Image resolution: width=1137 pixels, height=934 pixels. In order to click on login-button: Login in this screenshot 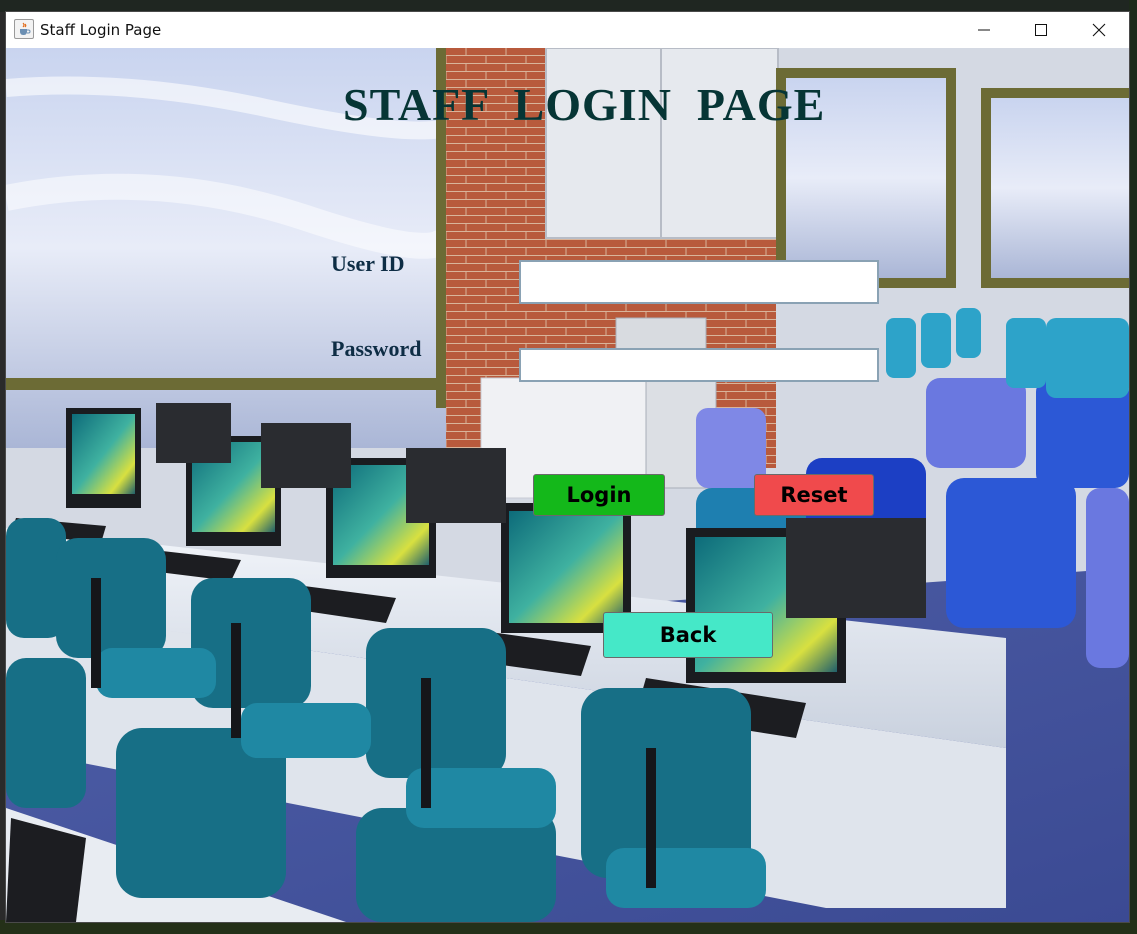, I will do `click(599, 495)`.